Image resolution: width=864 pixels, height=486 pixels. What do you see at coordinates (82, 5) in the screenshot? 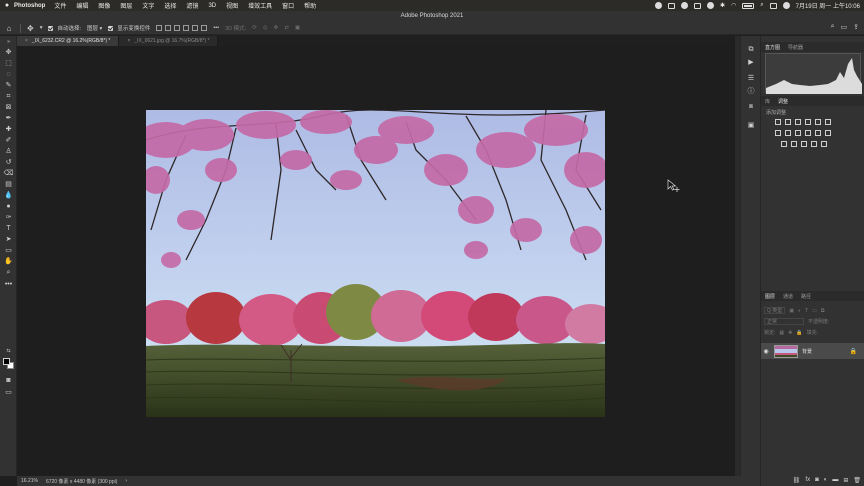
I see `menu-edit: 编辑` at bounding box center [82, 5].